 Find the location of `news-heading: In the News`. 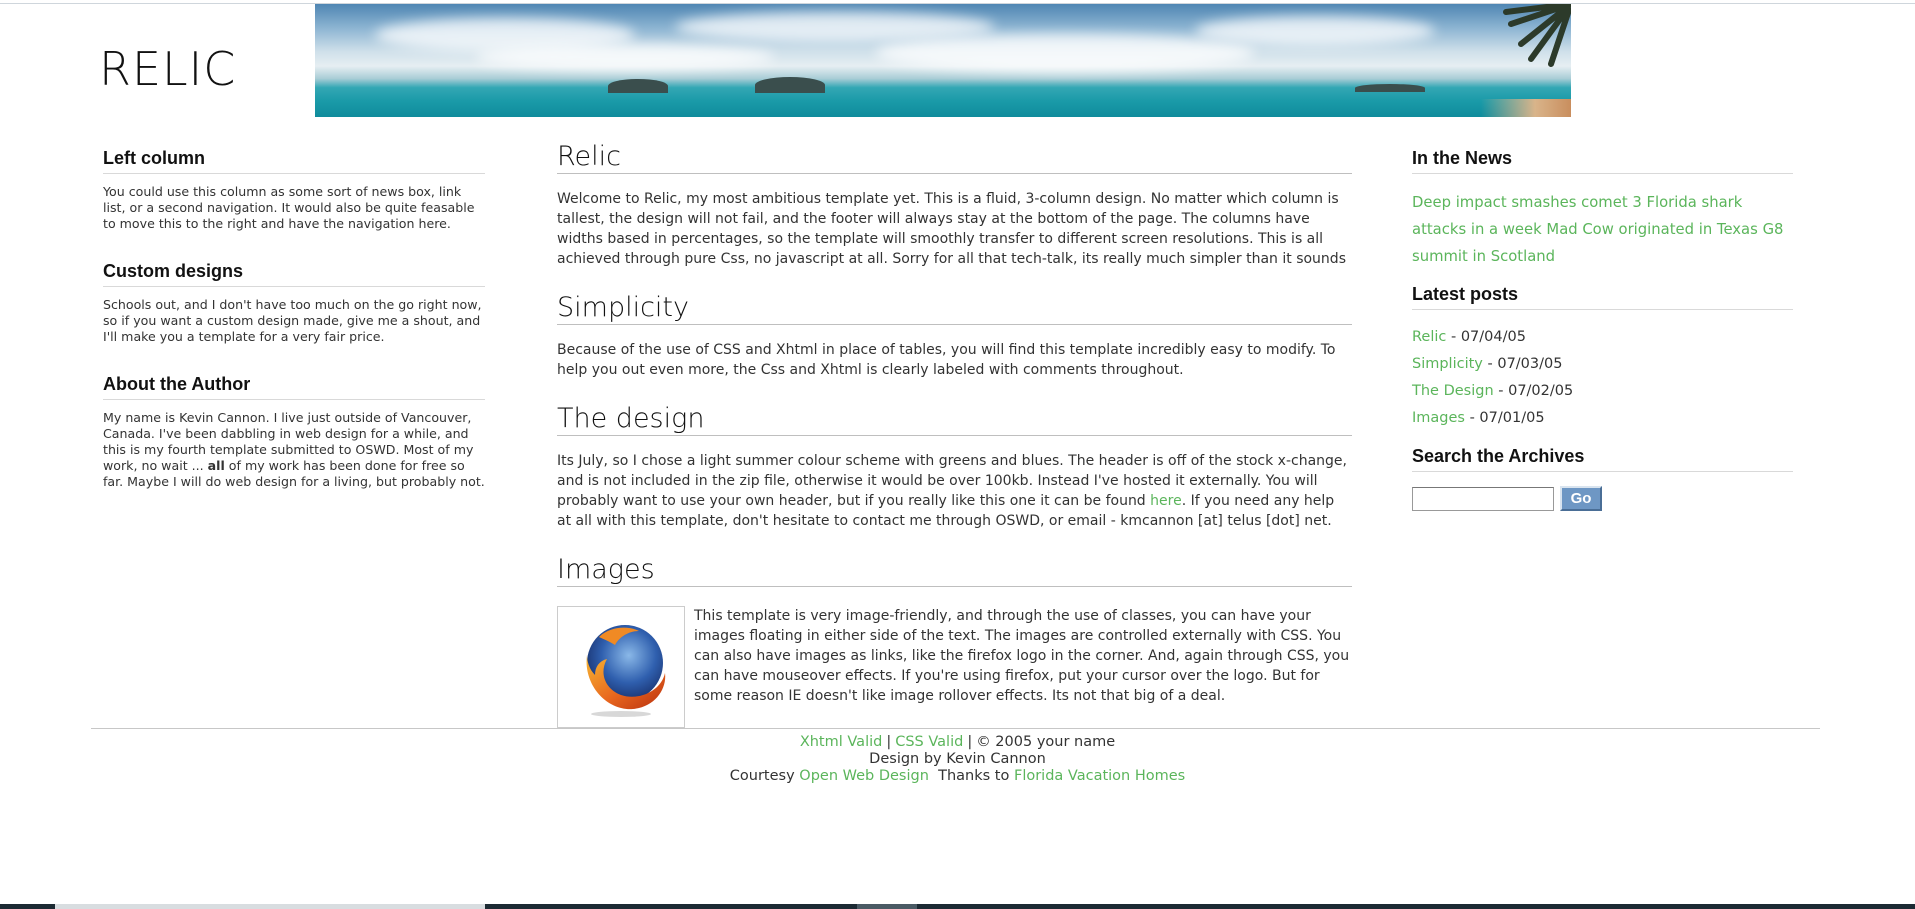

news-heading: In the News is located at coordinates (1602, 161).